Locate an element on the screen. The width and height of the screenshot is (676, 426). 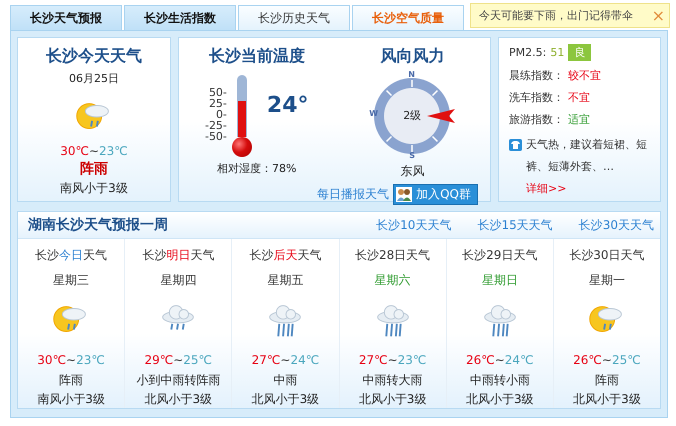
condition-text: 中雨 is located at coordinates (285, 380).